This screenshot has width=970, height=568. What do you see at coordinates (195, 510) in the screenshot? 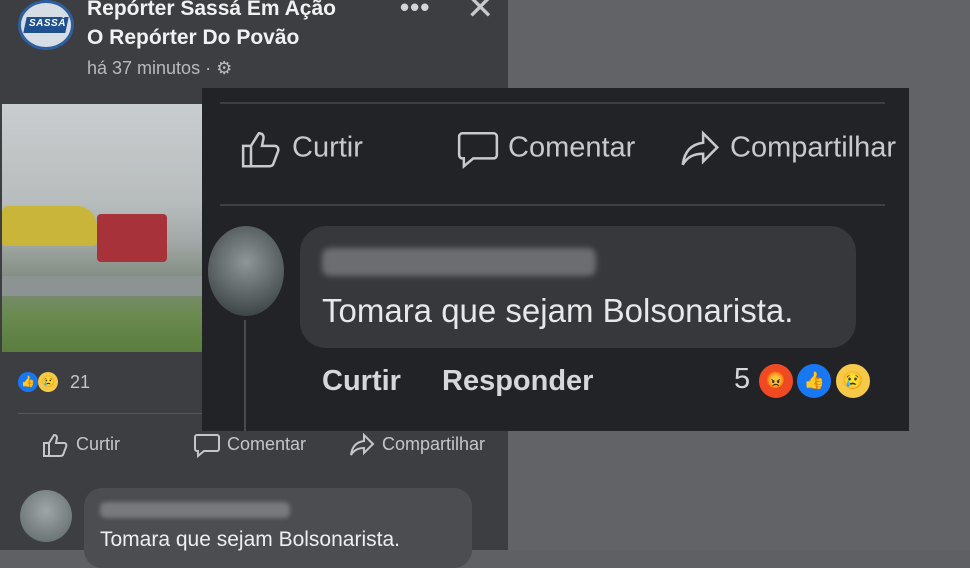
I see `commenter-name-blurred` at bounding box center [195, 510].